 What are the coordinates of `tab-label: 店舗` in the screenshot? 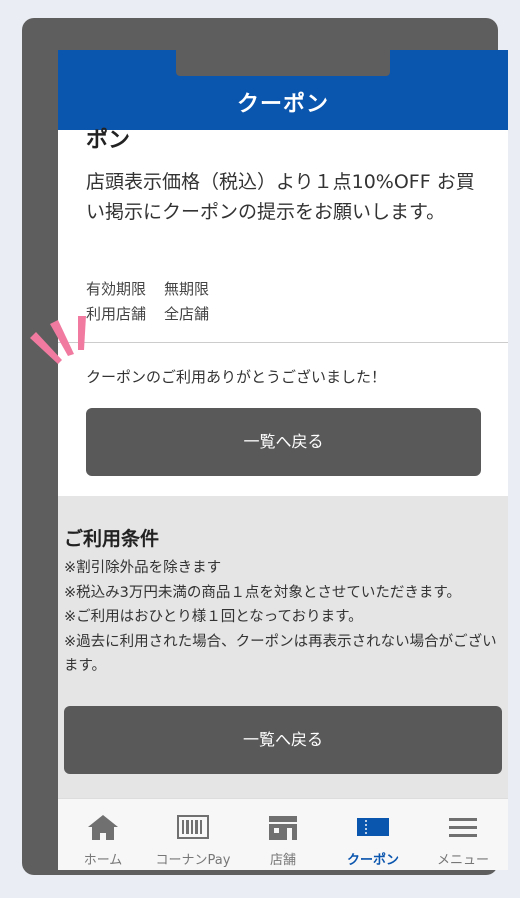 It's located at (282, 860).